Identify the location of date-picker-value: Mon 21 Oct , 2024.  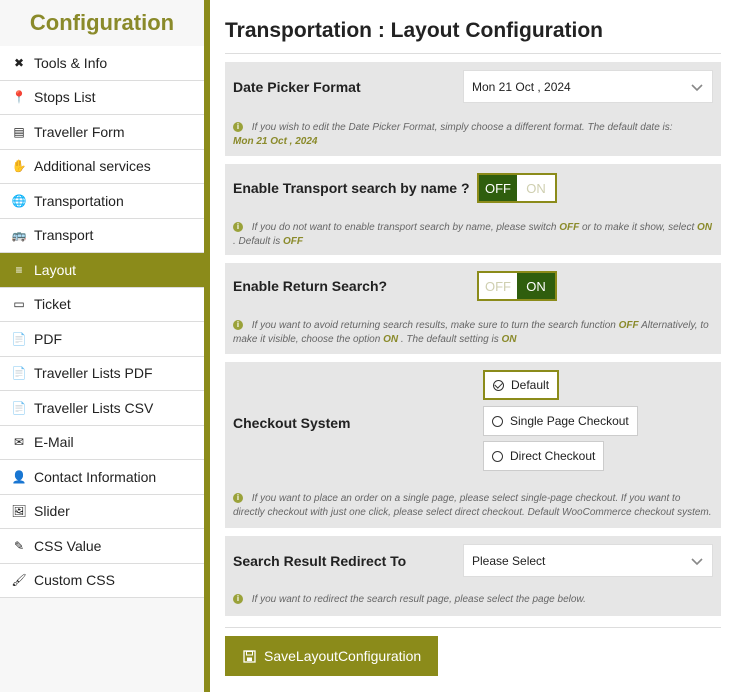
(521, 86).